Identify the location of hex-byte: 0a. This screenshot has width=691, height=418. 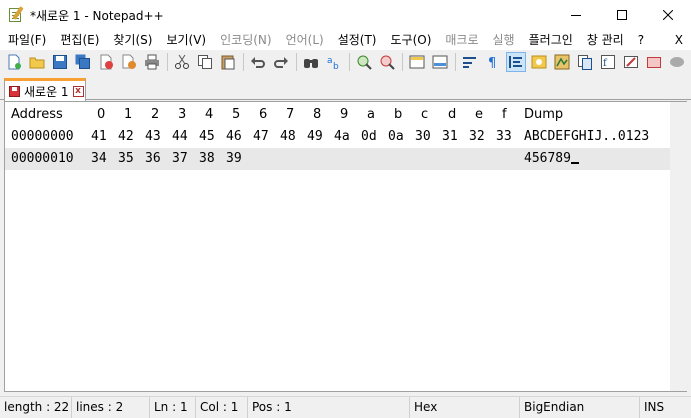
(396, 137).